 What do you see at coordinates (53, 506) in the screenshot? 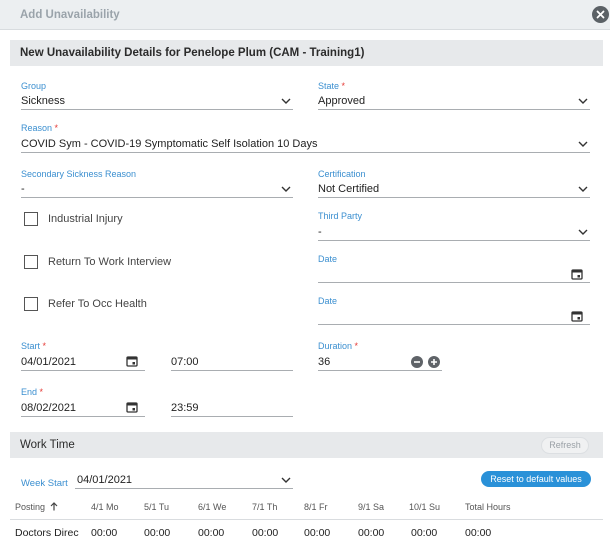
I see `sort-arrow-up-icon` at bounding box center [53, 506].